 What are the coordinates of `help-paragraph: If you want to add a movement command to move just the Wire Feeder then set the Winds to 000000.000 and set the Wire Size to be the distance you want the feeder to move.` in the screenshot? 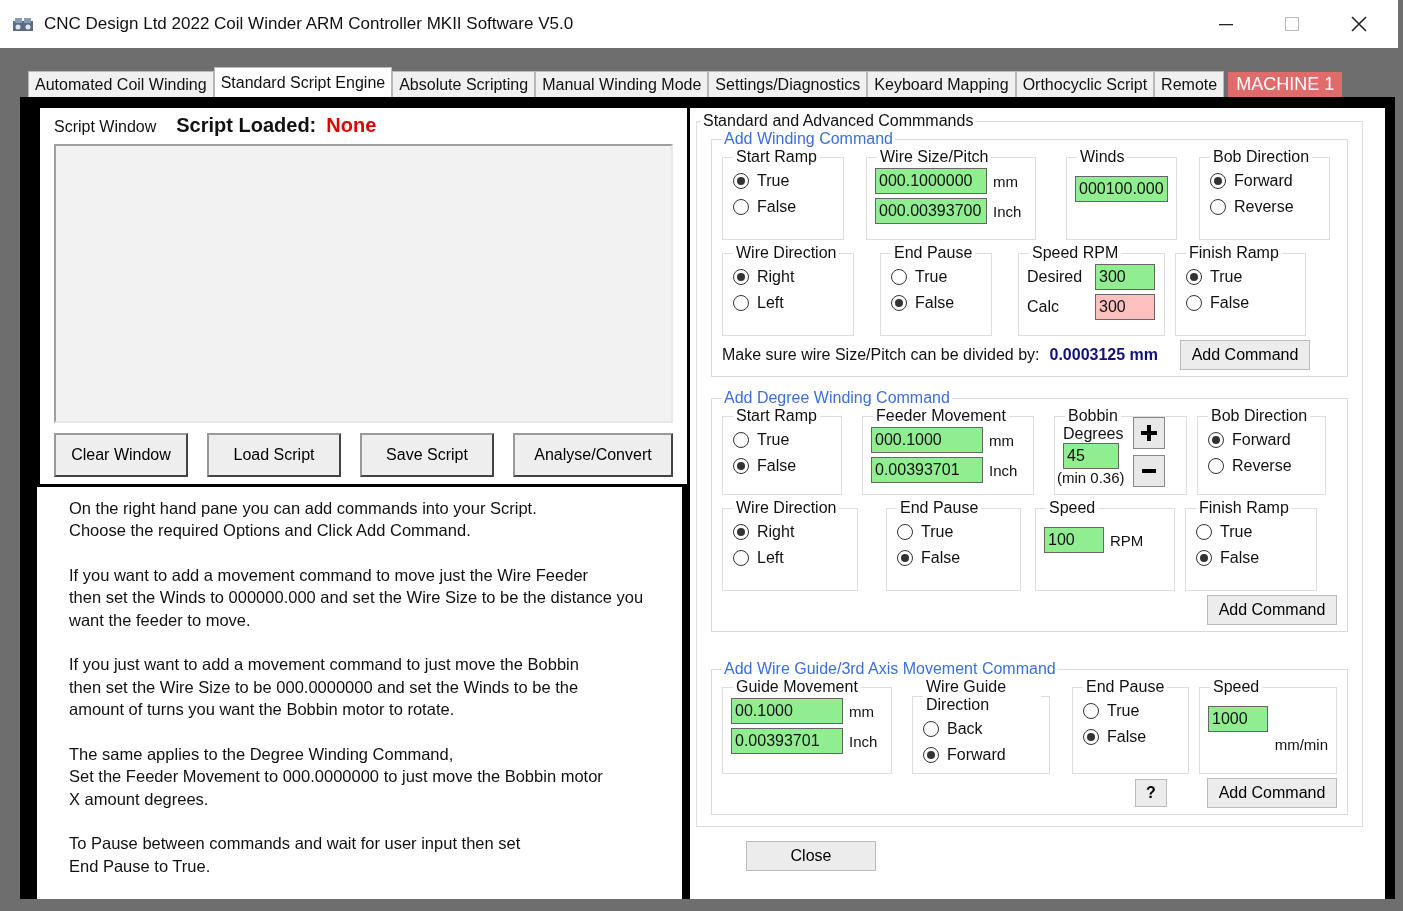 It's located at (357, 597).